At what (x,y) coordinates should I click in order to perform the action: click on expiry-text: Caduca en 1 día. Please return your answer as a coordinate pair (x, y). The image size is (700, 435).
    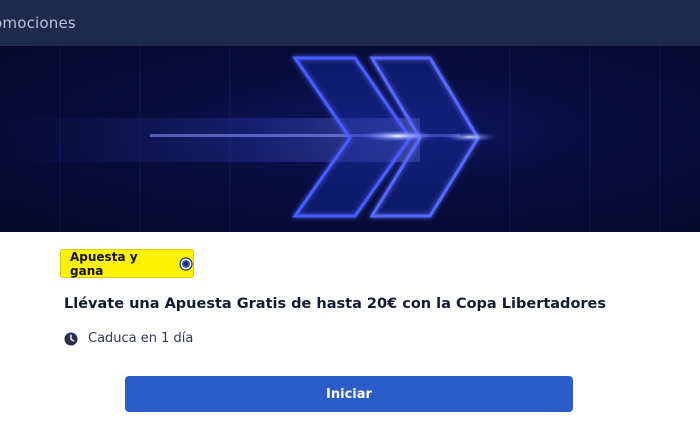
    Looking at the image, I should click on (141, 338).